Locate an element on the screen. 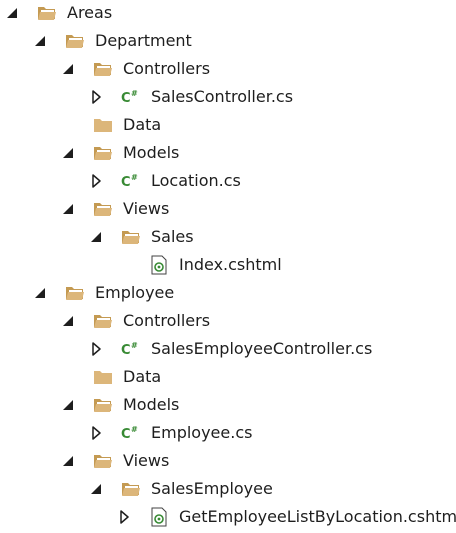 This screenshot has width=456, height=533. tree-item: C # SalesController.cs is located at coordinates (228, 97).